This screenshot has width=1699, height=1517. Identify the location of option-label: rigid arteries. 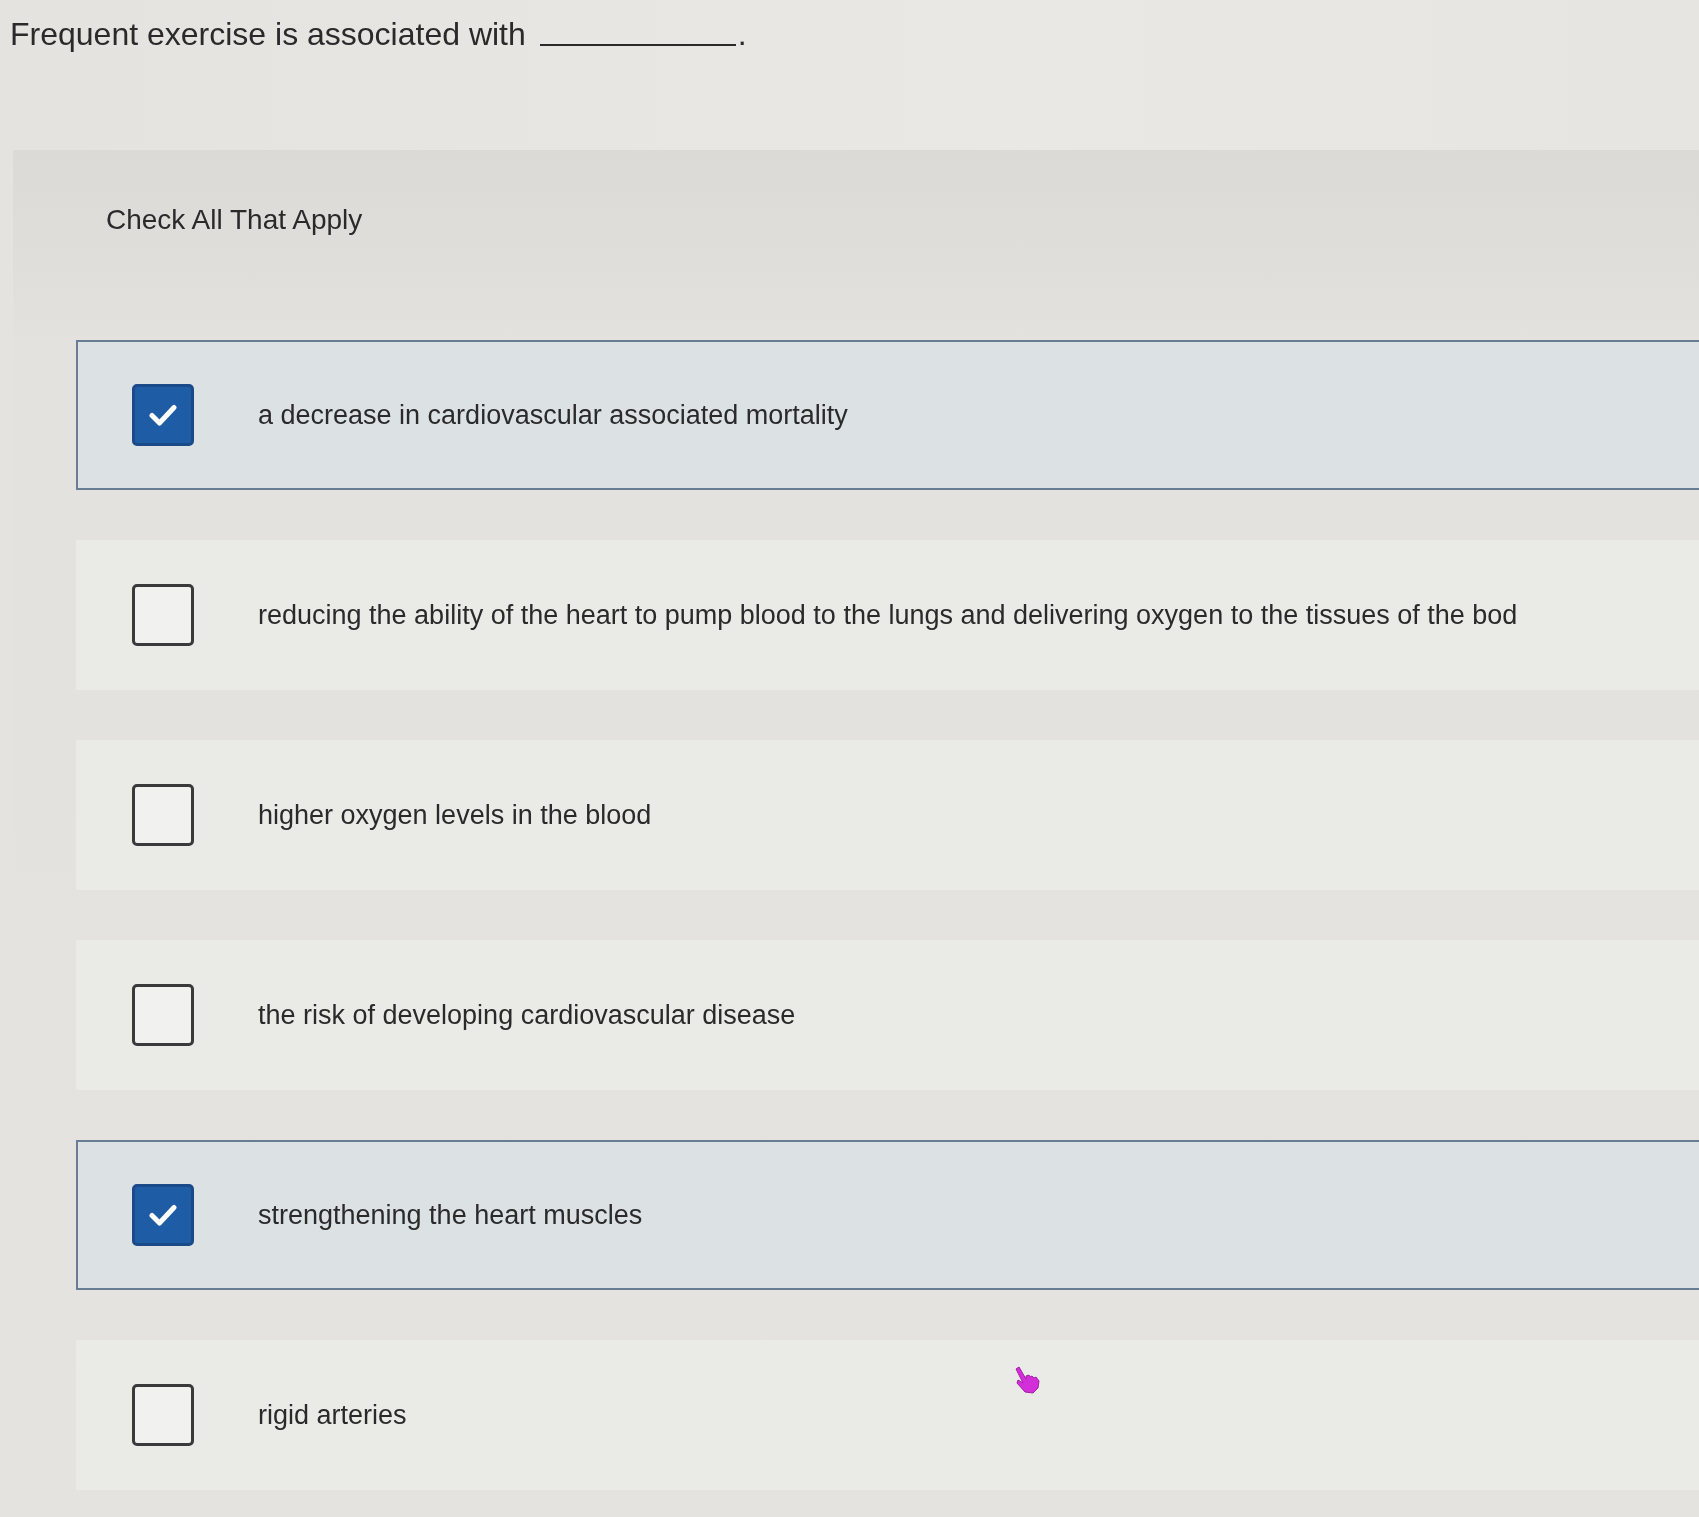
(332, 1415).